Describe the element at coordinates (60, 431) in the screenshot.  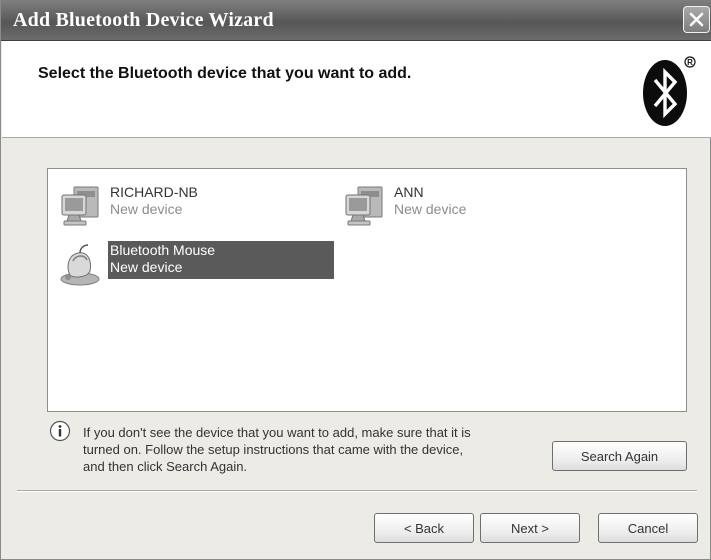
I see `info-icon` at that location.